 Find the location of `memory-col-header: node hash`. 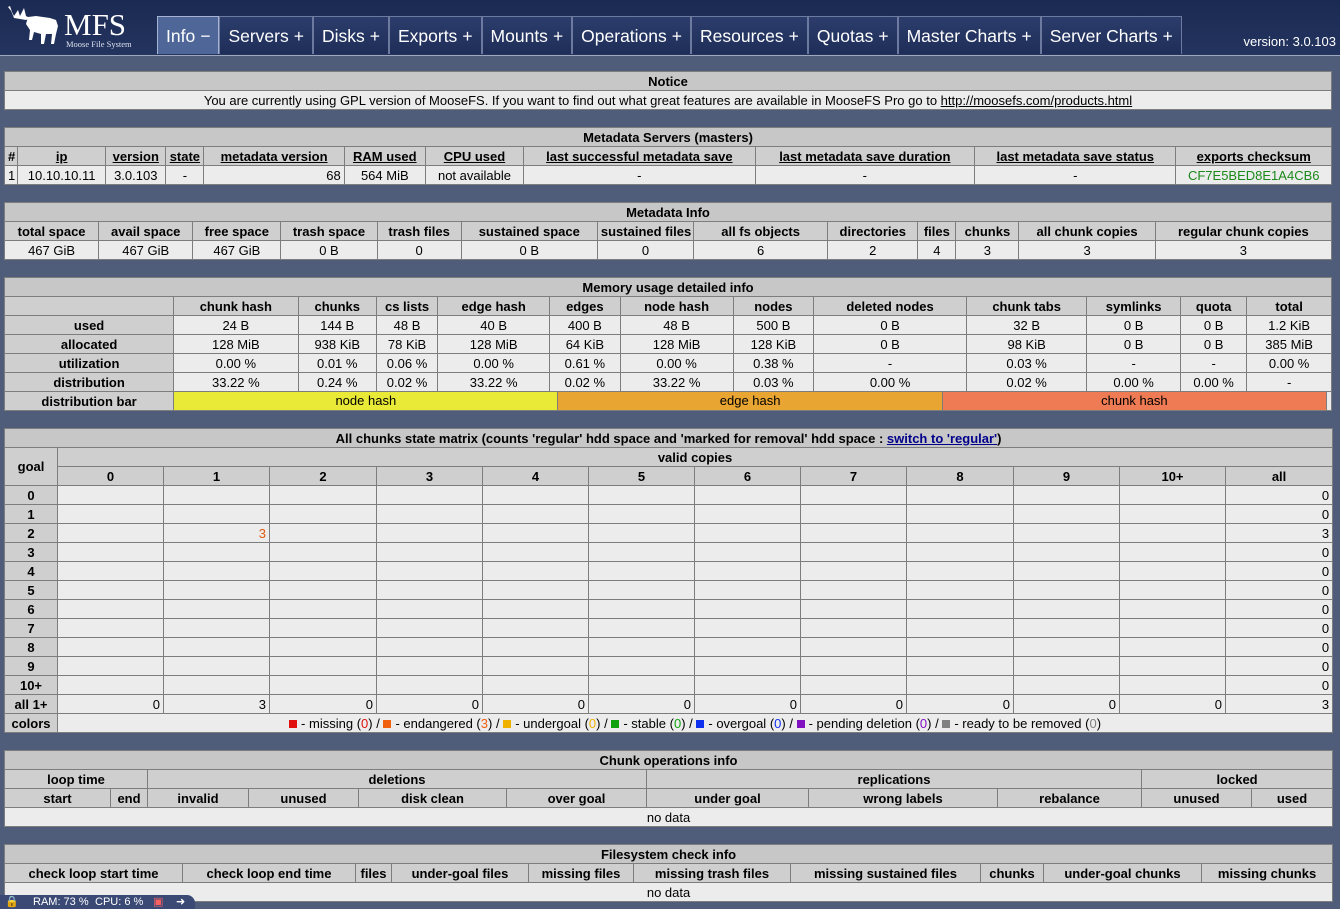

memory-col-header: node hash is located at coordinates (676, 306).